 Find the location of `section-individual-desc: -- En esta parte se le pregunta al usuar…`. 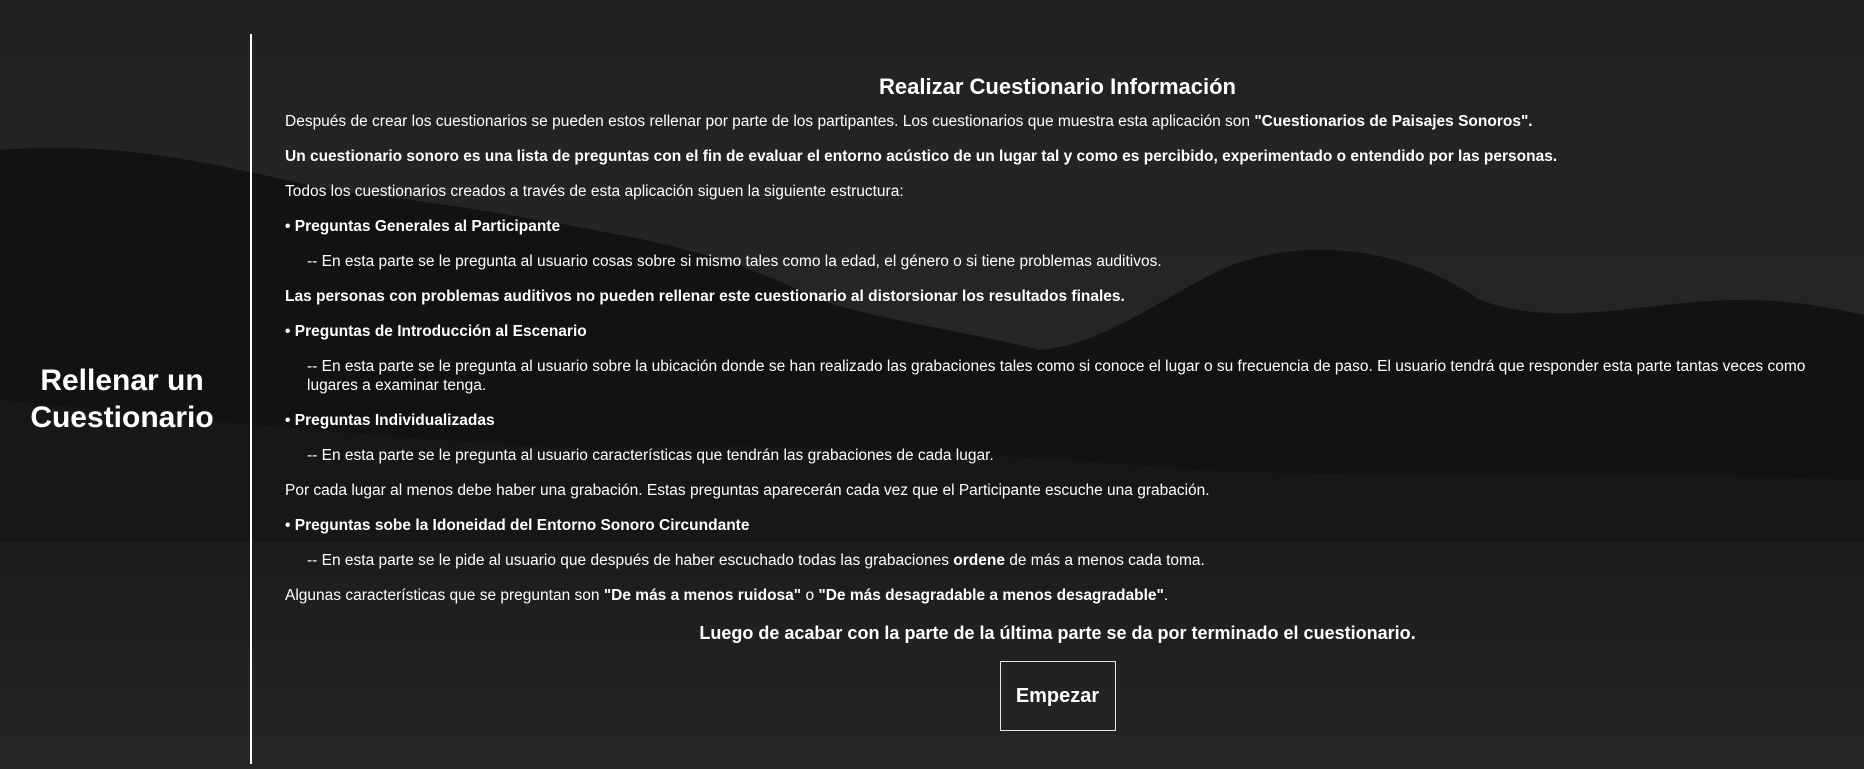

section-individual-desc: -- En esta parte se le pregunta al usuar… is located at coordinates (650, 455).